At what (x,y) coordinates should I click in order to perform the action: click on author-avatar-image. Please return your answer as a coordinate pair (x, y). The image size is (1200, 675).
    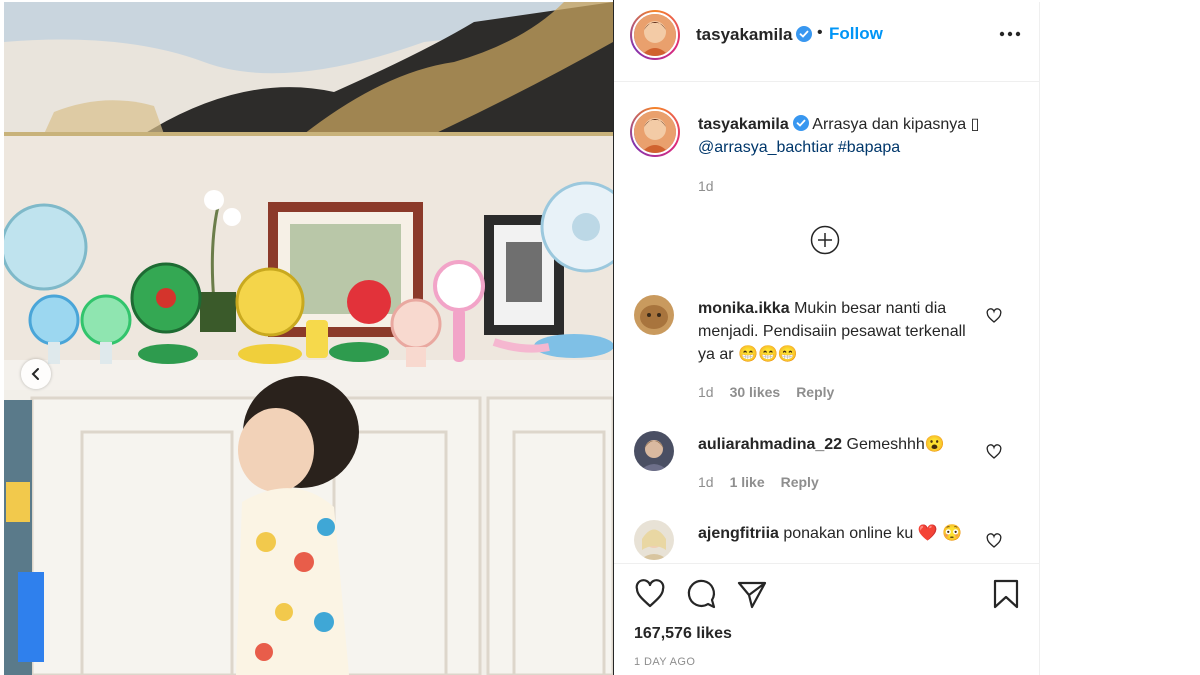
    Looking at the image, I should click on (655, 35).